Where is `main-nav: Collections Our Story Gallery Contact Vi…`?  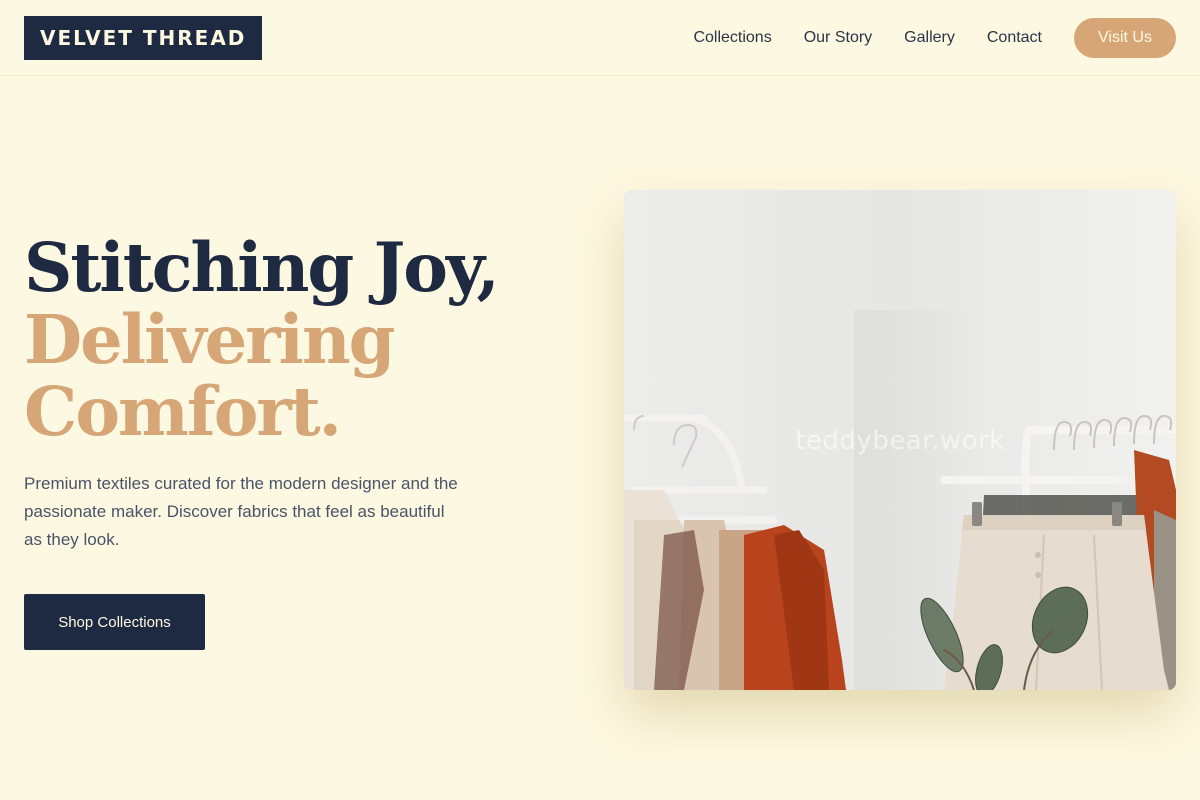
main-nav: Collections Our Story Gallery Contact Vi… is located at coordinates (934, 37).